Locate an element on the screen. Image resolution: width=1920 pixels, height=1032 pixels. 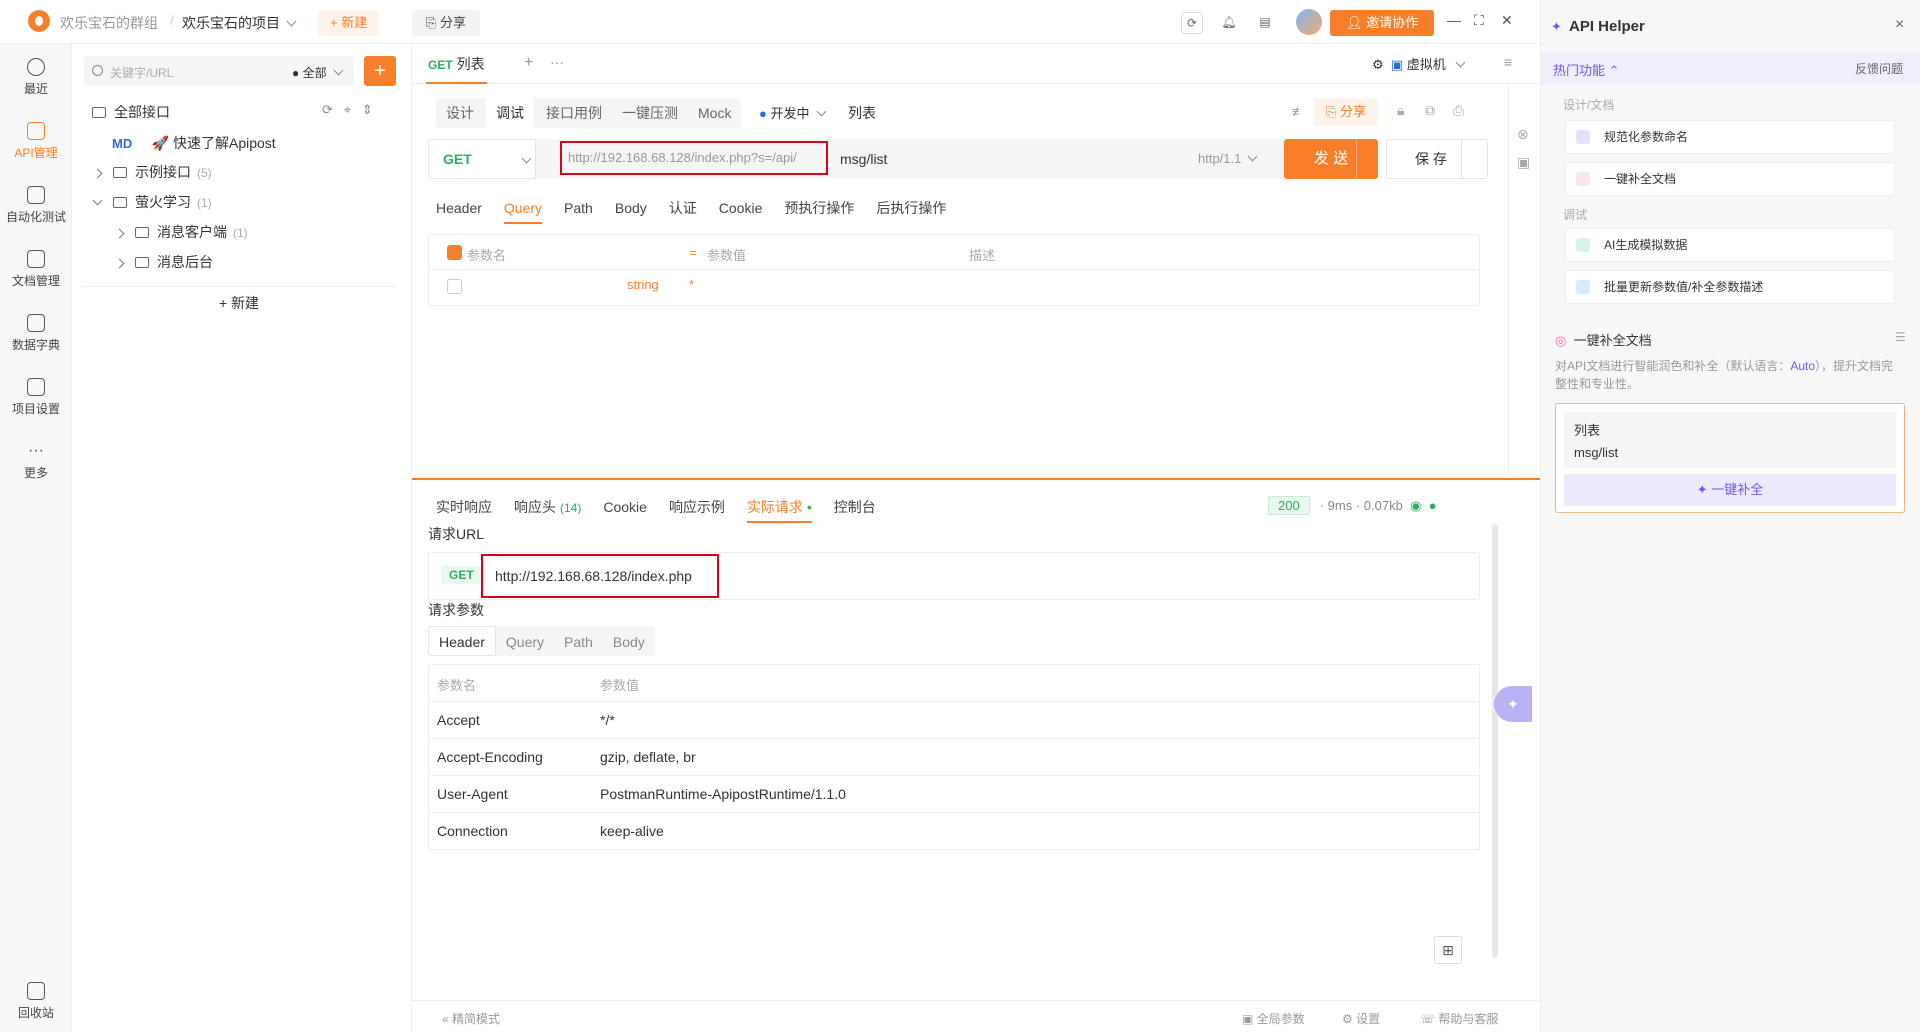
minimize-icon: — is located at coordinates (1454, 20).